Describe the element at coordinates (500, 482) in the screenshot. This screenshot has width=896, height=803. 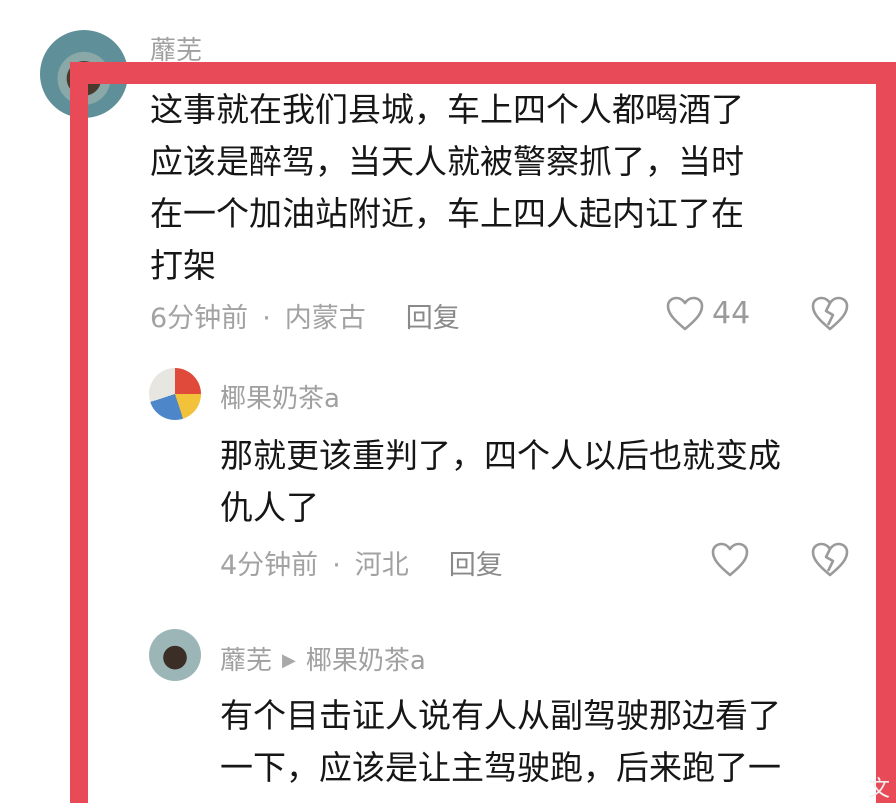
I see `reply-text: 那就更该重判了，四个人以后也就变成 仇人了` at that location.